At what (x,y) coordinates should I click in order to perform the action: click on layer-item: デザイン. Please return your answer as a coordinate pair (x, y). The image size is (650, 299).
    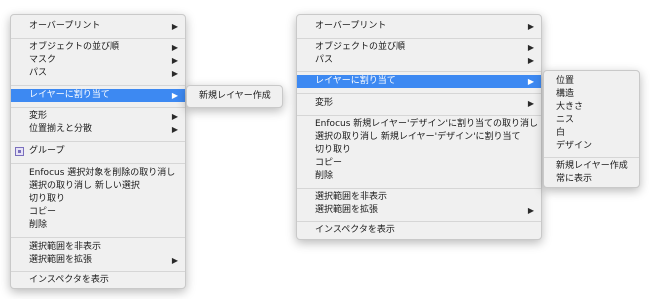
    Looking at the image, I should click on (591, 146).